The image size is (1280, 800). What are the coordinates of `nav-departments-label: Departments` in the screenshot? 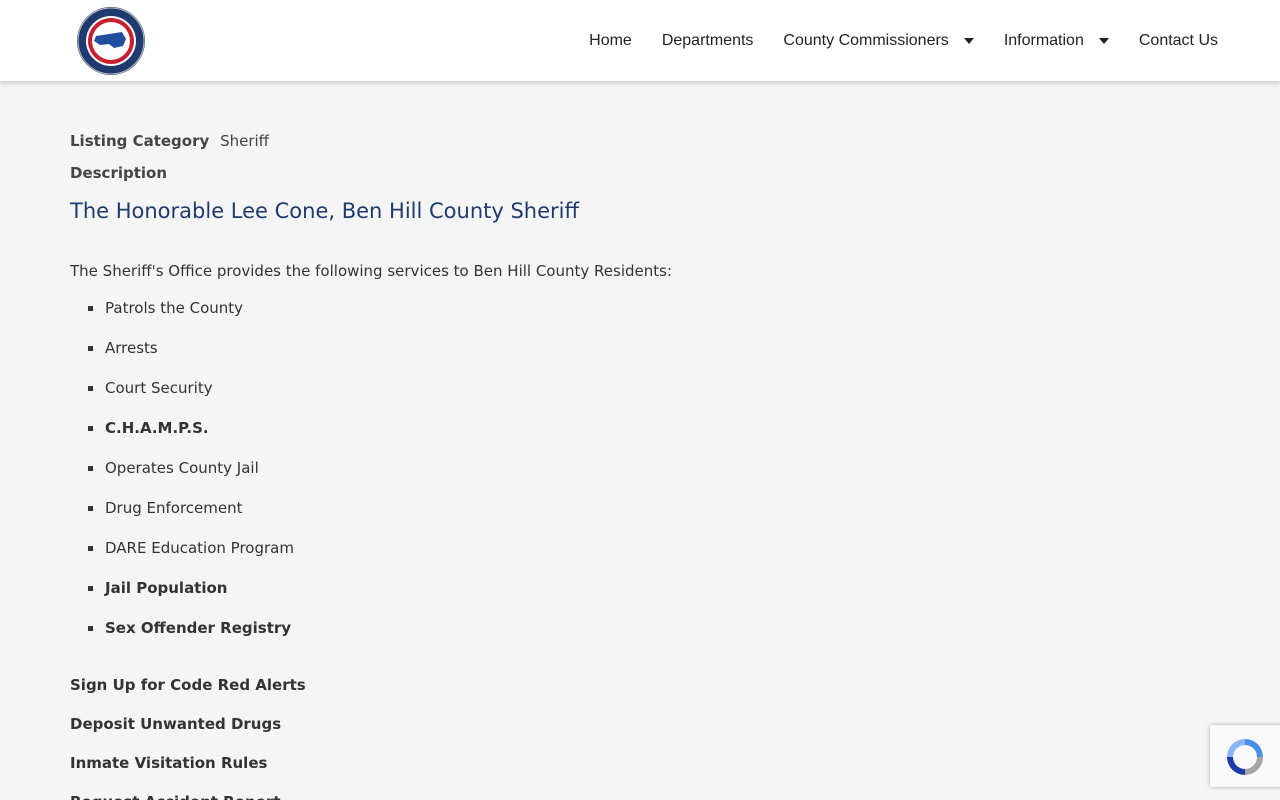 It's located at (707, 40).